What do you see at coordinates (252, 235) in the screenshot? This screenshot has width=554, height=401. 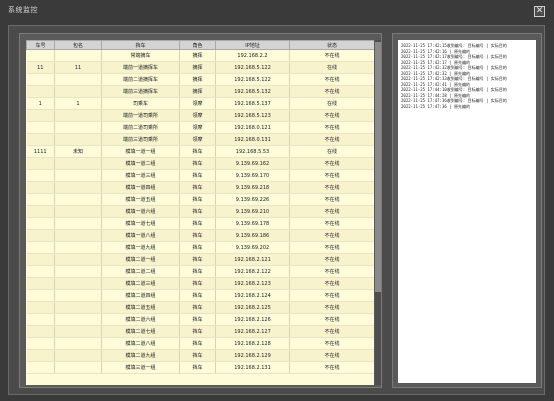 I see `table-cell: 9.139.69.186` at bounding box center [252, 235].